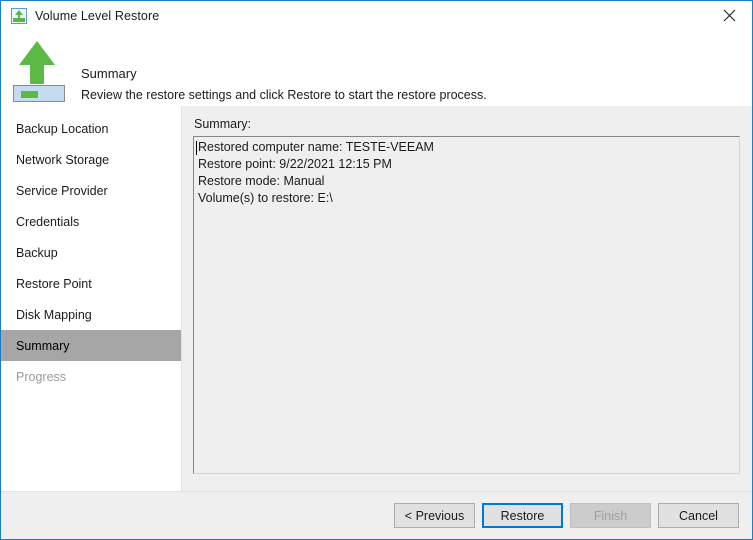 The width and height of the screenshot is (753, 540). What do you see at coordinates (54, 314) in the screenshot?
I see `sidebar-item-label: Disk Mapping` at bounding box center [54, 314].